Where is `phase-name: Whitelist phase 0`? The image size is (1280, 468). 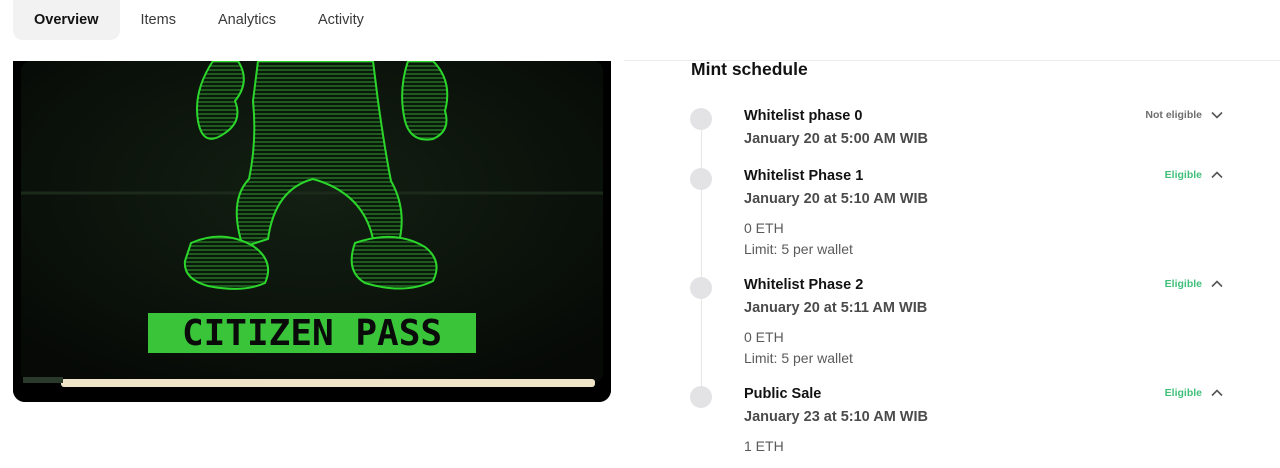
phase-name: Whitelist phase 0 is located at coordinates (803, 116).